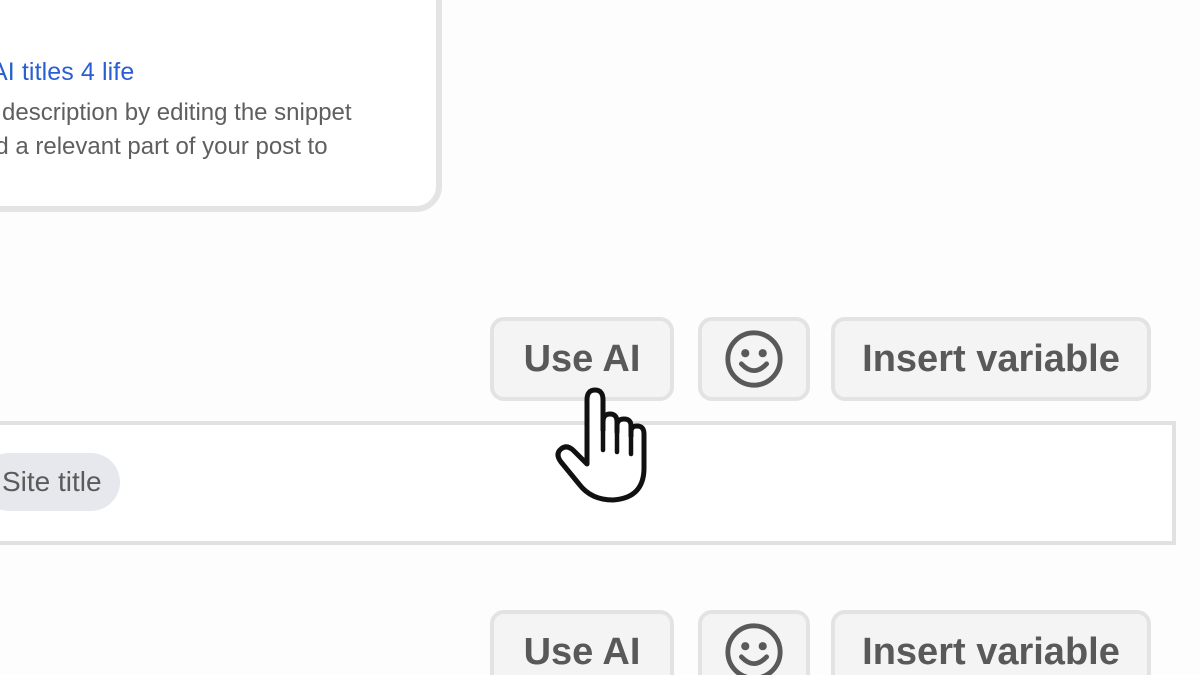 The height and width of the screenshot is (675, 1200). I want to click on snippet-preview-title: AI titles 4 life, so click(67, 72).